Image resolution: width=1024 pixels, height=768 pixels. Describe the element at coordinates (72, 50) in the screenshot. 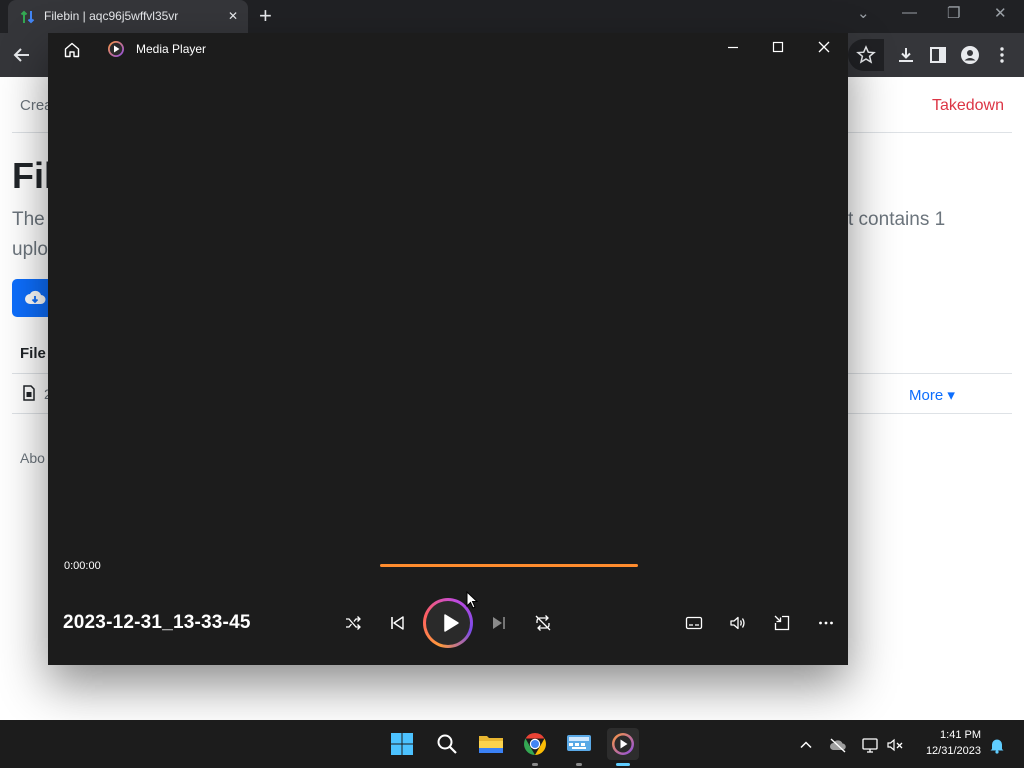

I see `home-icon` at that location.